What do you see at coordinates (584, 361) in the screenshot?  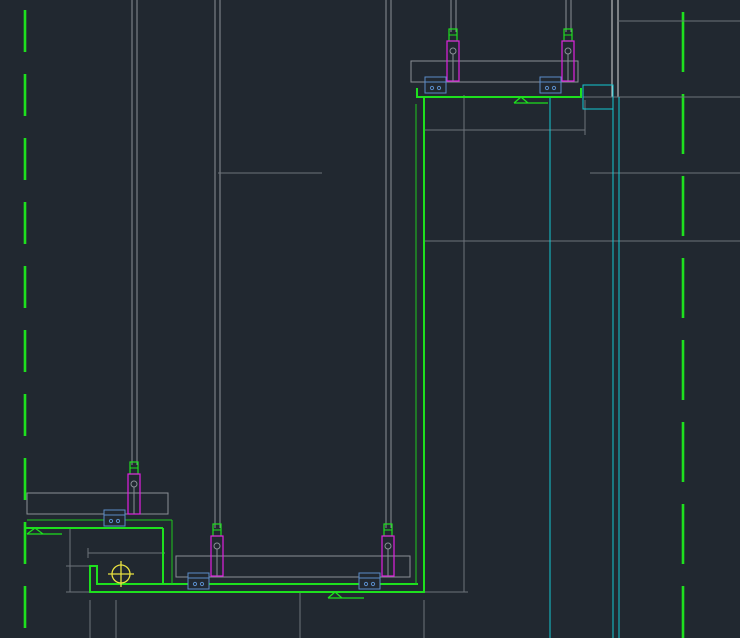 I see `glazing-frame` at bounding box center [584, 361].